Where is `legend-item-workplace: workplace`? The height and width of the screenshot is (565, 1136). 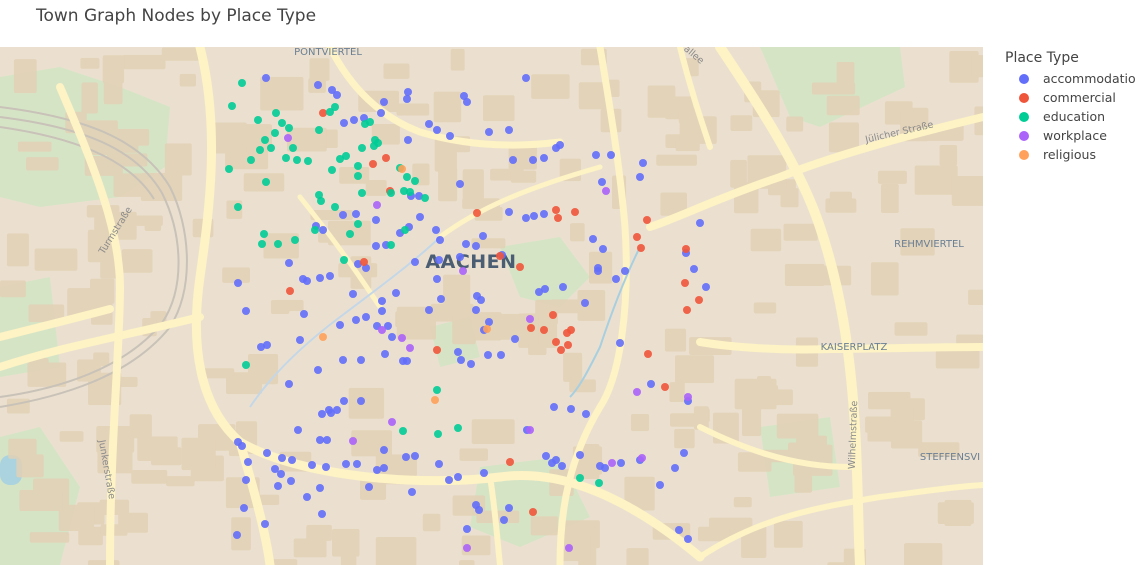
legend-item-workplace: workplace is located at coordinates (1070, 135).